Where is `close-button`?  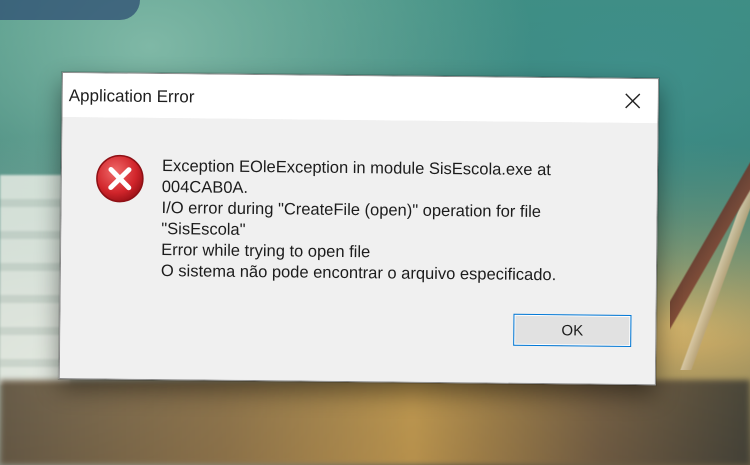
close-button is located at coordinates (633, 101).